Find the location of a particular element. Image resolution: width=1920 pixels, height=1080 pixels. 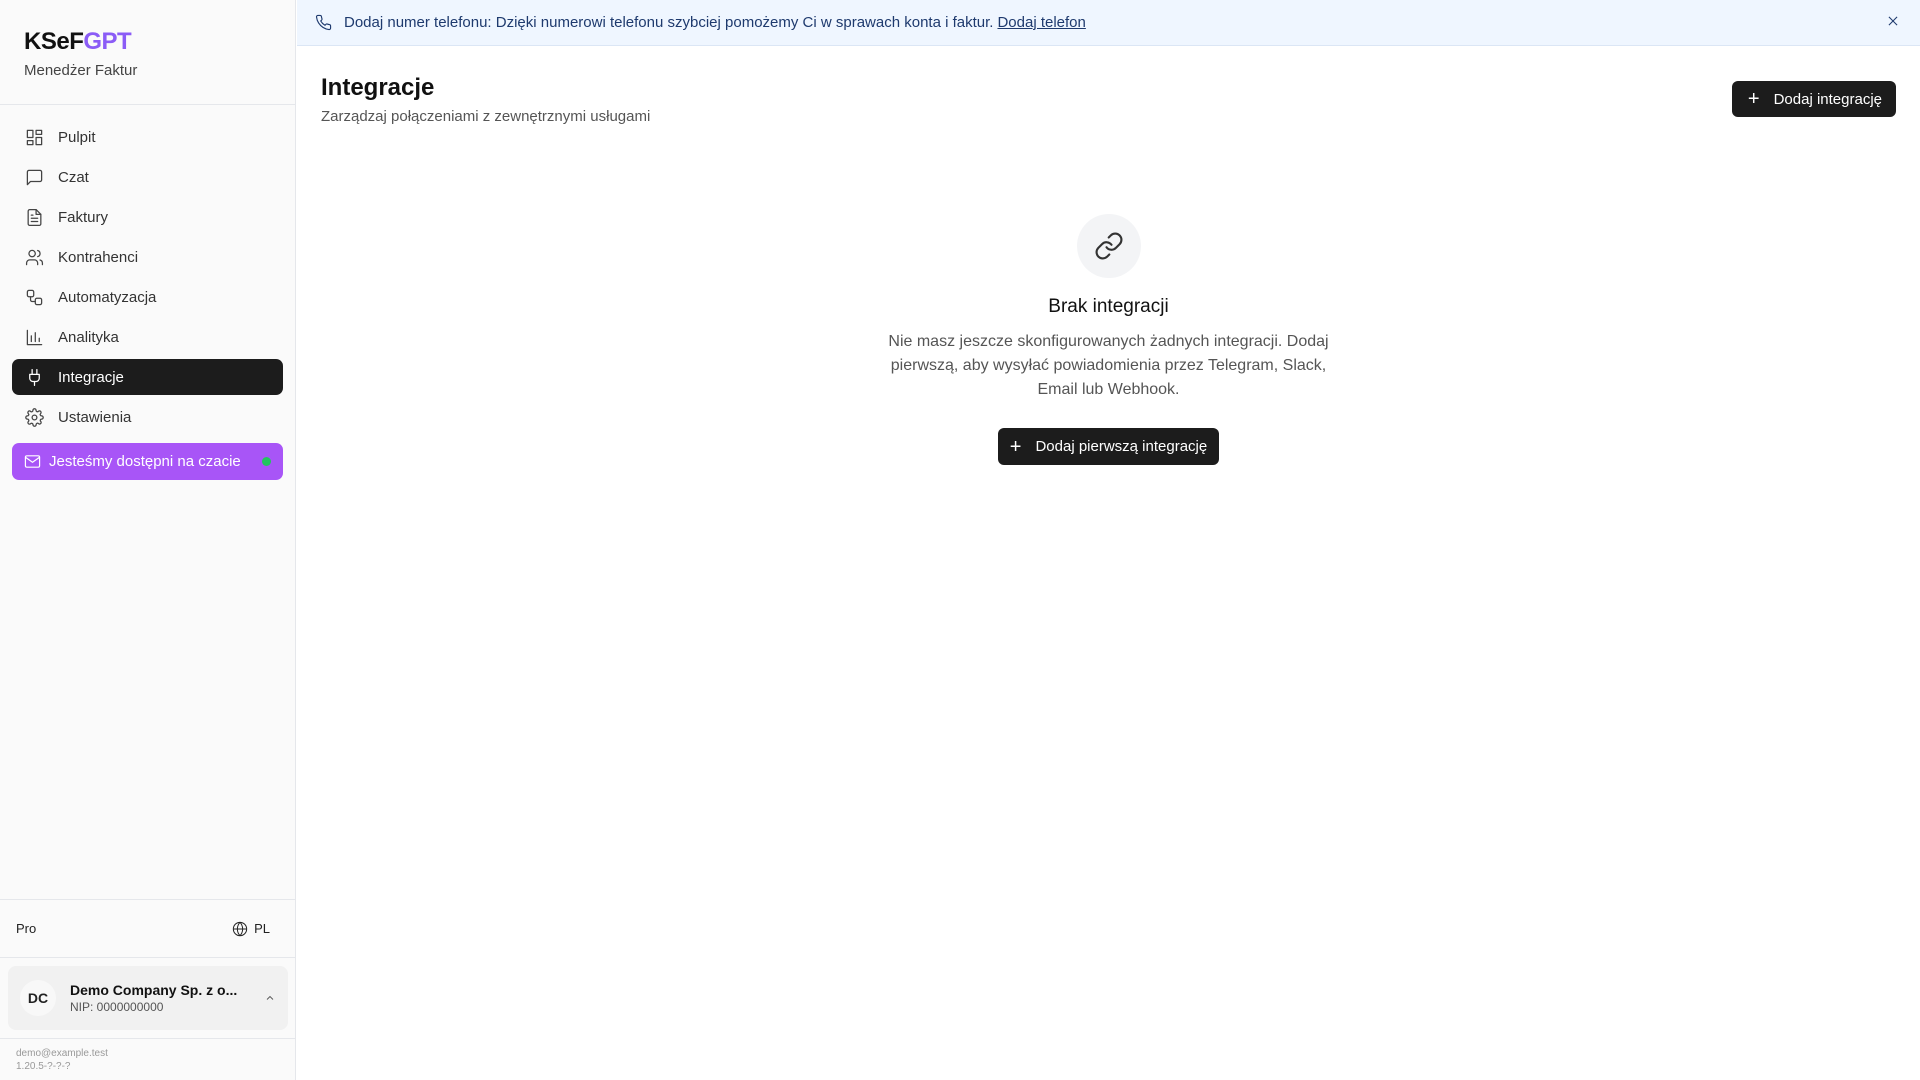

nav-item-czat: Czat is located at coordinates (147, 177).